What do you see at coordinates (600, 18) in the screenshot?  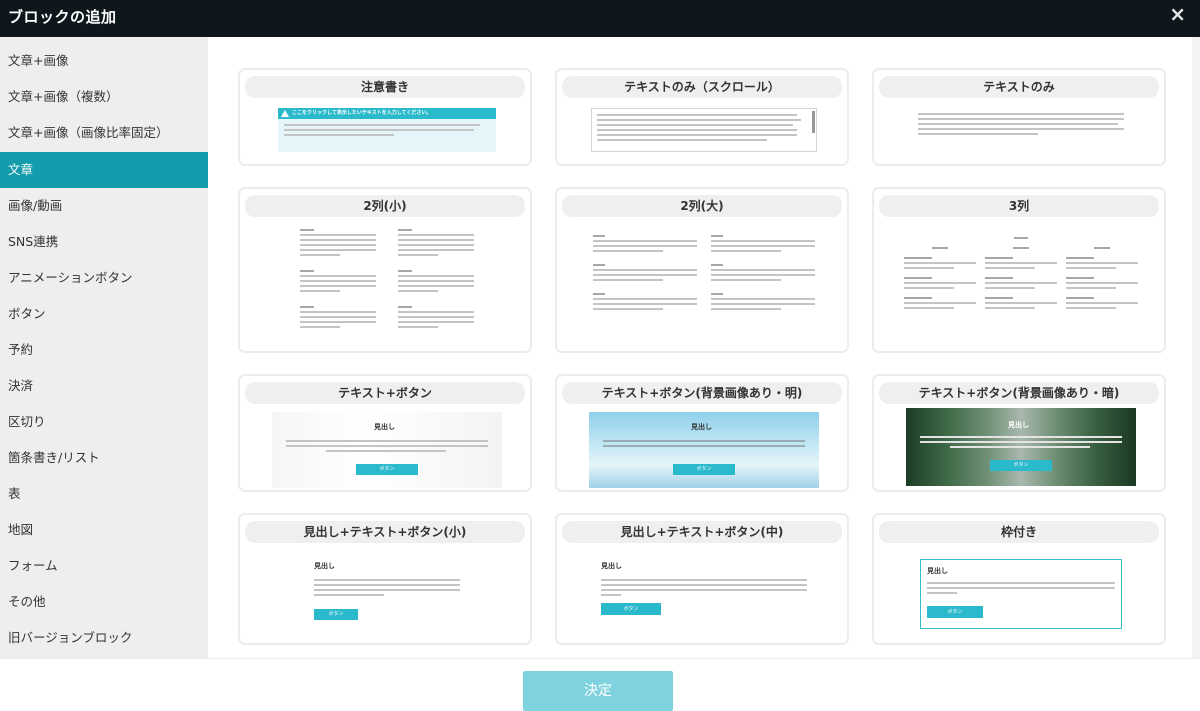 I see `dialog-titlebar: ブロックの追加 ×` at bounding box center [600, 18].